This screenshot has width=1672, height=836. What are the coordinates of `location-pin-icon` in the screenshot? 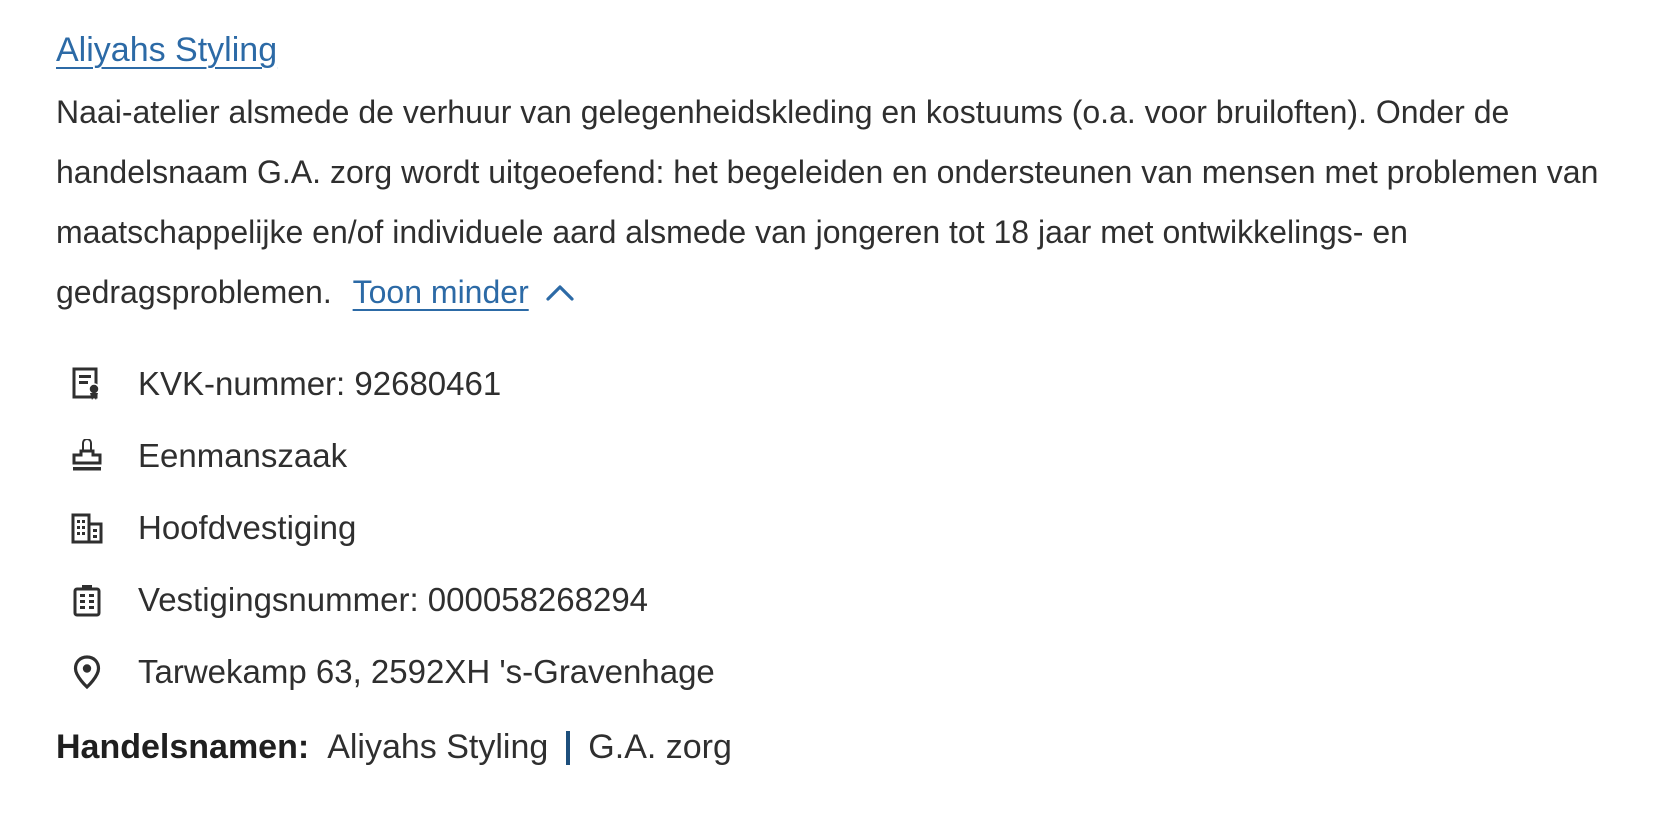 It's located at (87, 672).